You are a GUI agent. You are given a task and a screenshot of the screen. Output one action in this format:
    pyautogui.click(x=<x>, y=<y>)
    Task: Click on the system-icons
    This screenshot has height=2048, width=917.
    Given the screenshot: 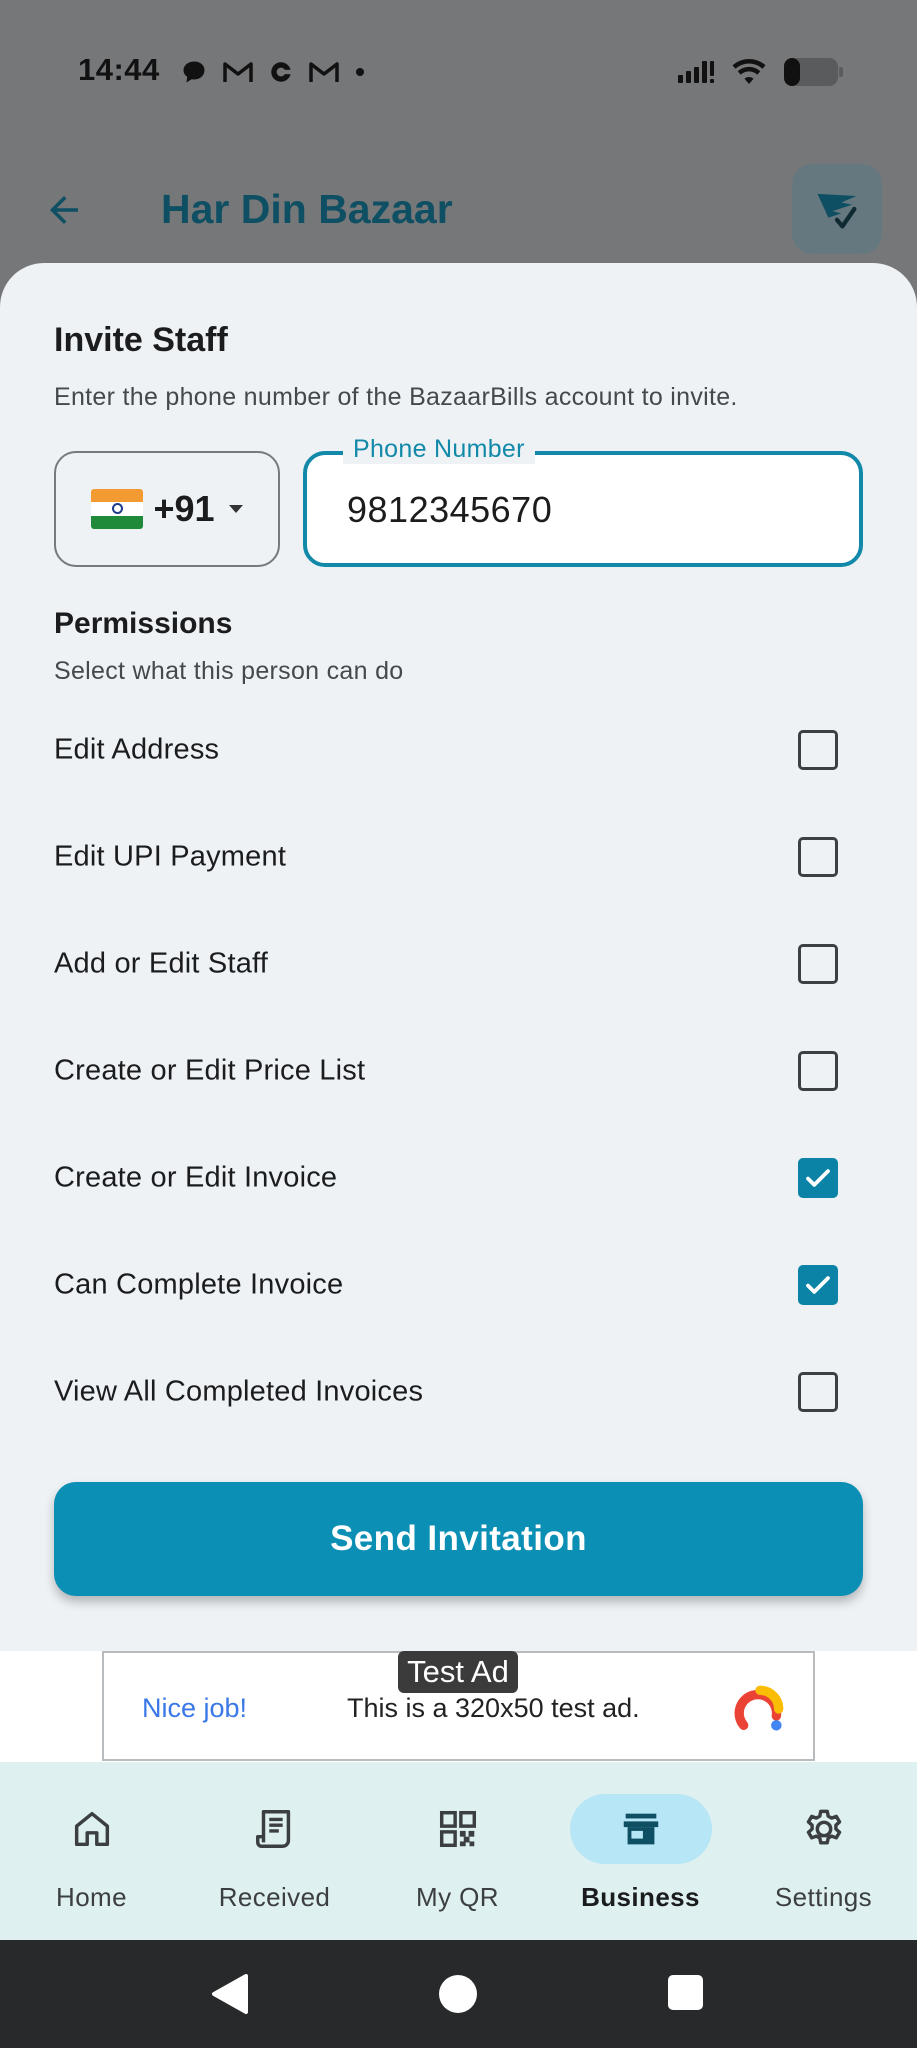 What is the action you would take?
    pyautogui.click(x=760, y=72)
    